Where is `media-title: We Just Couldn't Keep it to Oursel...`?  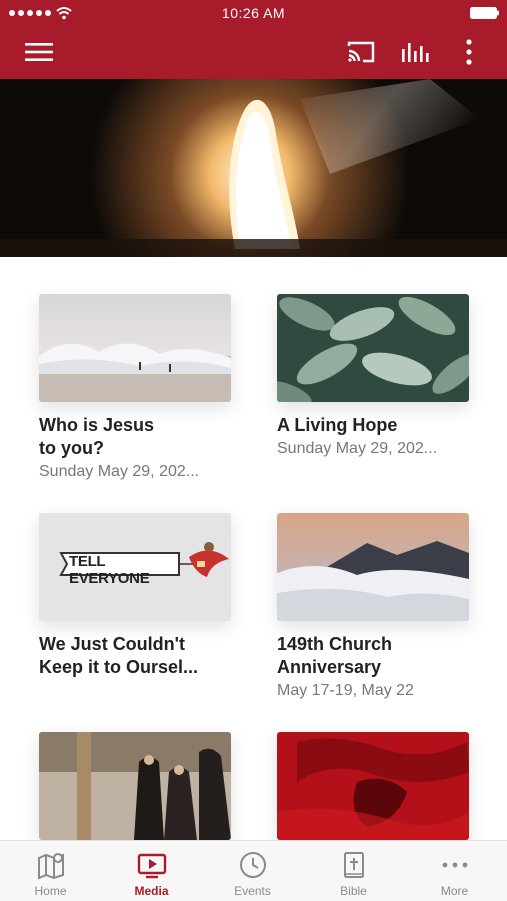 media-title: We Just Couldn't Keep it to Oursel... is located at coordinates (119, 655).